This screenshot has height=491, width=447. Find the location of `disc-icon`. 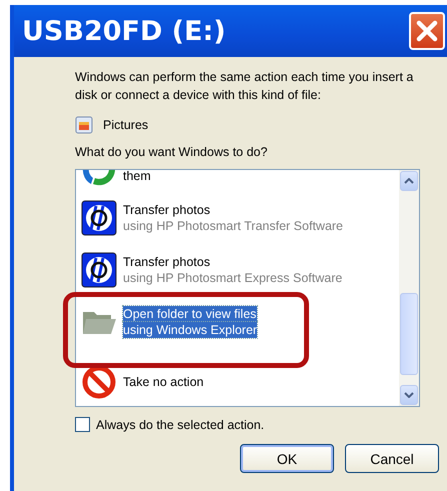

disc-icon is located at coordinates (99, 179).